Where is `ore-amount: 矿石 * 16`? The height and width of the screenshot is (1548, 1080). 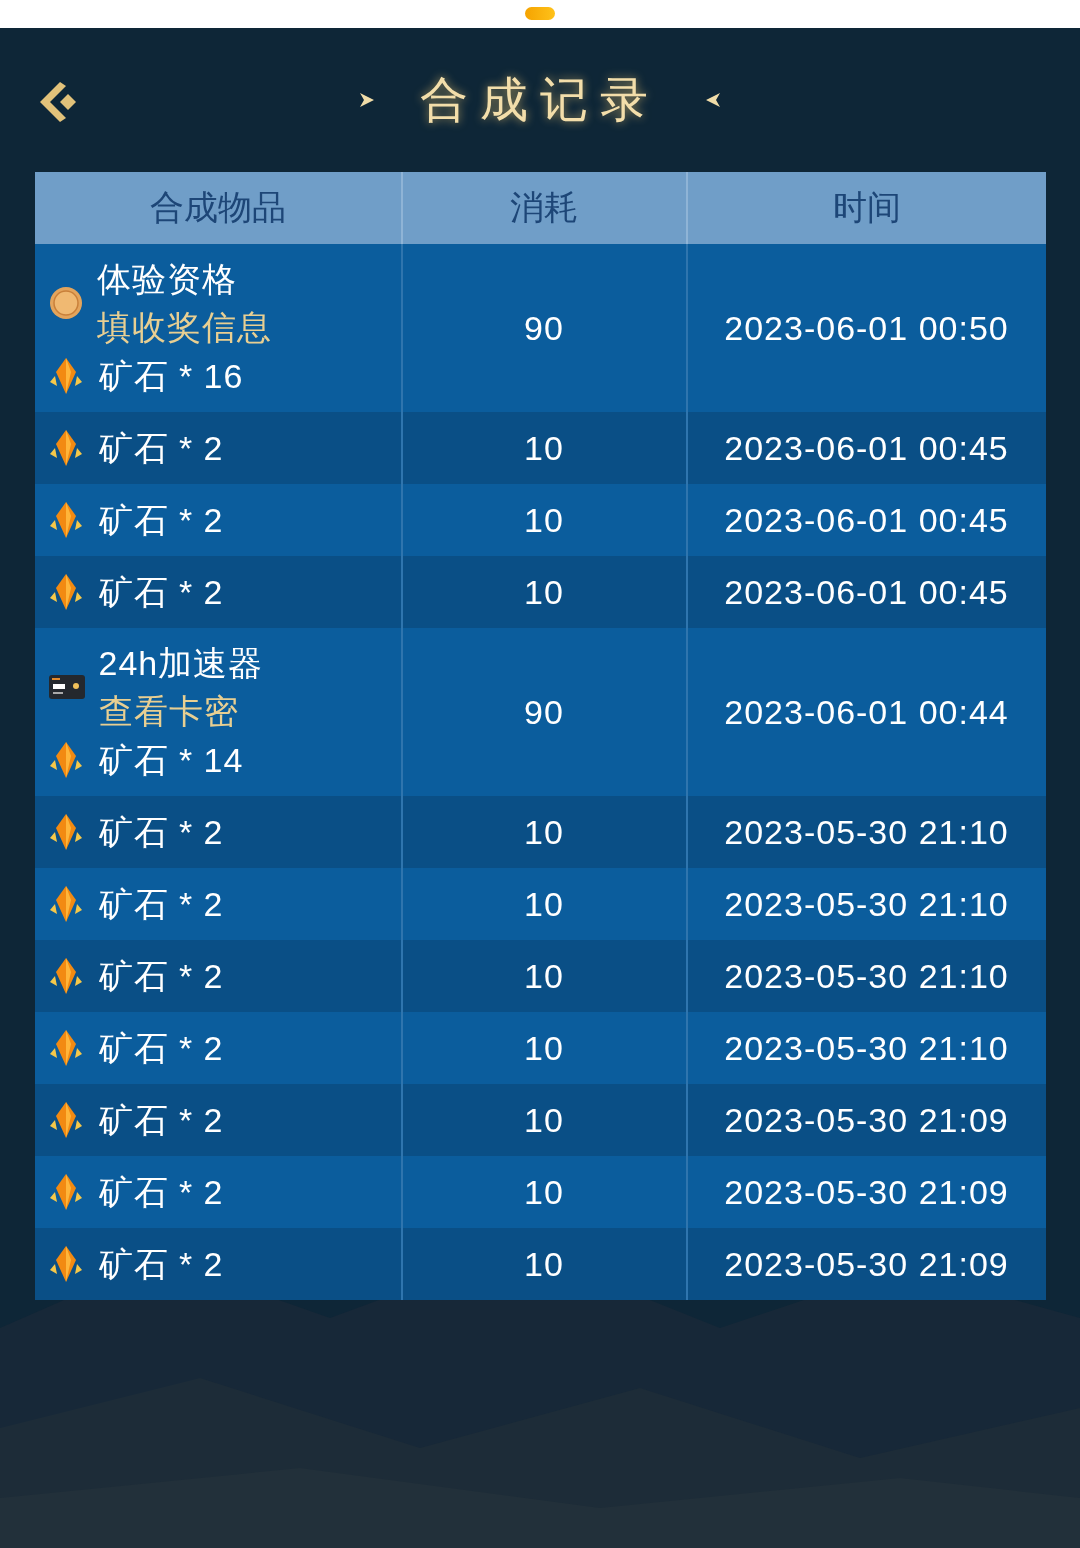 ore-amount: 矿石 * 16 is located at coordinates (171, 376).